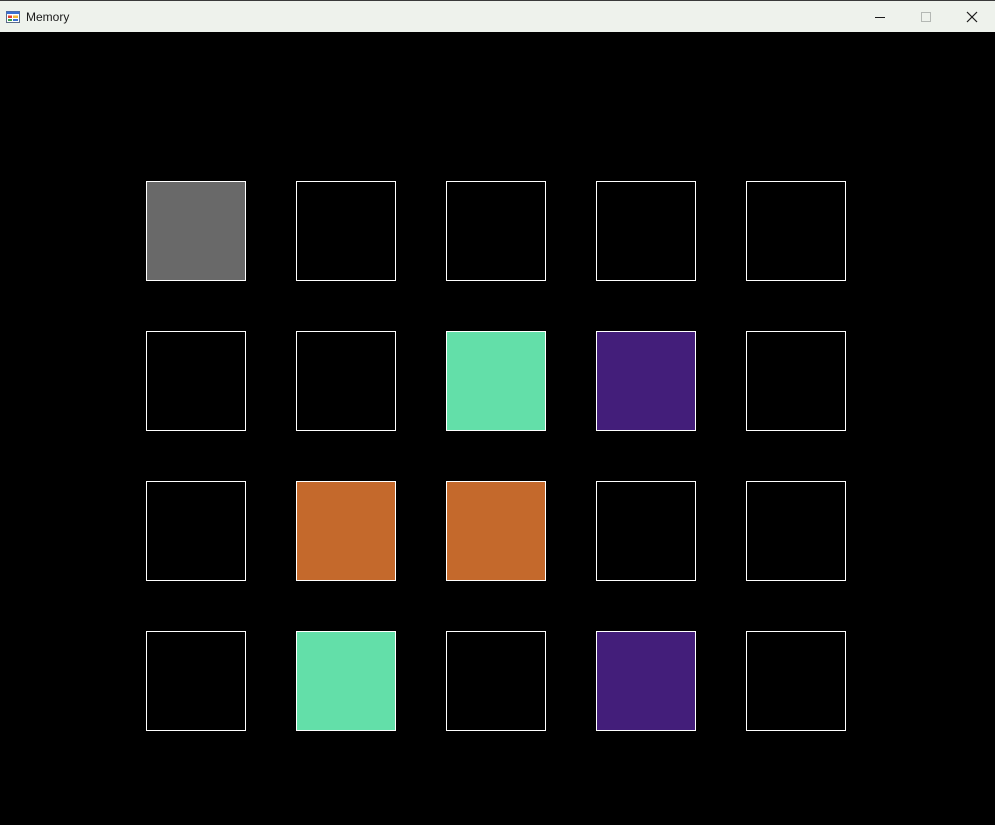 The height and width of the screenshot is (825, 995). Describe the element at coordinates (196, 531) in the screenshot. I see `tile-r3-c1` at that location.